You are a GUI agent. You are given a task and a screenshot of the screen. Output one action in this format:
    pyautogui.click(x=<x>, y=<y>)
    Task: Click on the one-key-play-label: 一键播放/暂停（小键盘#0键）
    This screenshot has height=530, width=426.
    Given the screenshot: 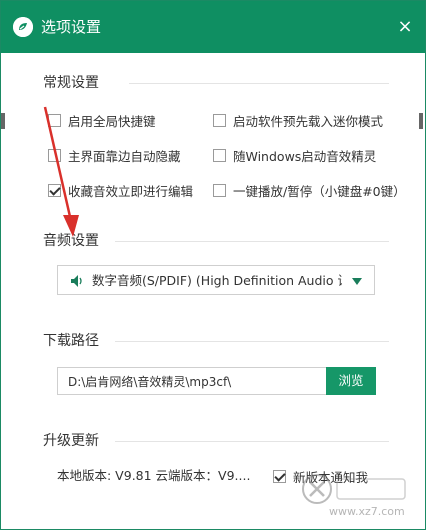 What is the action you would take?
    pyautogui.click(x=319, y=191)
    